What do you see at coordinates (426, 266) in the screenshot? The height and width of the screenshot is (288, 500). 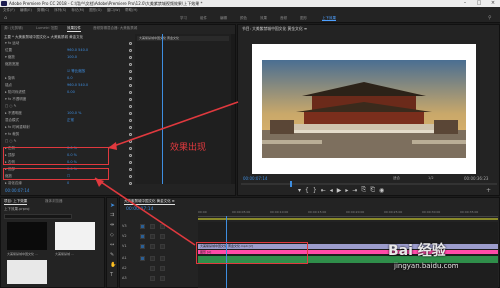 I see `baidu-watermark-url: jingyan.baidu.com` at bounding box center [426, 266].